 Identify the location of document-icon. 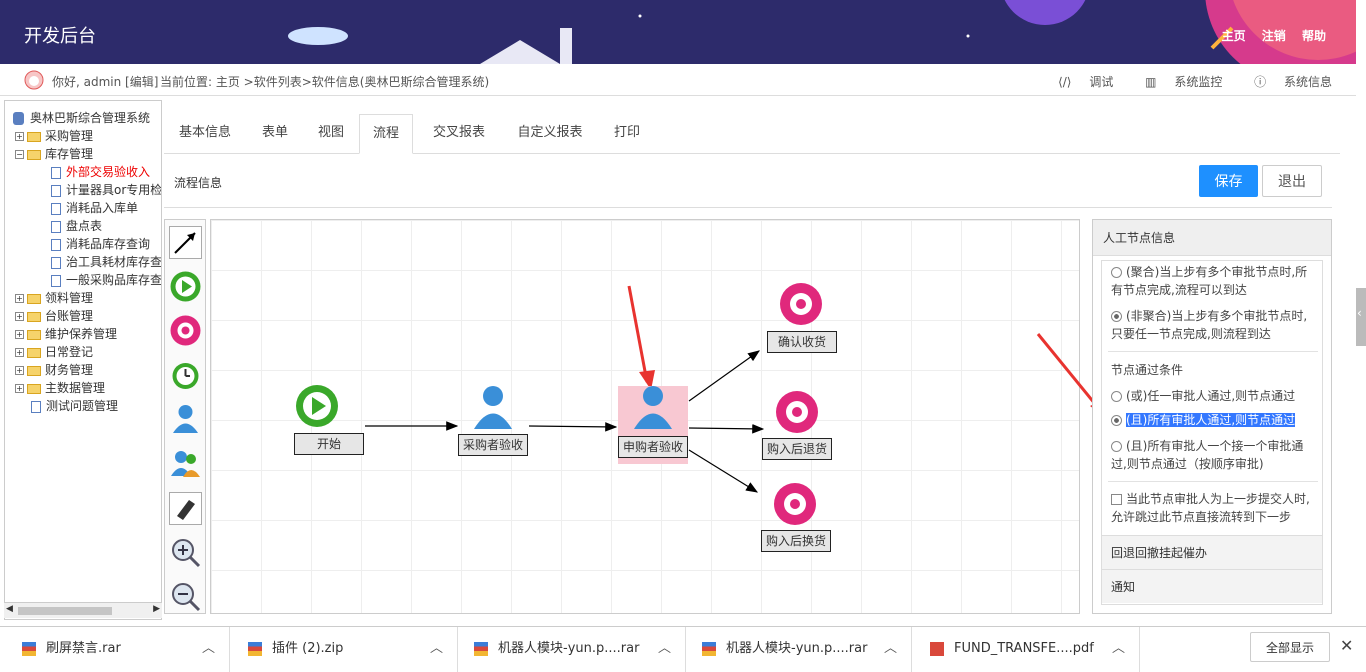
(56, 190).